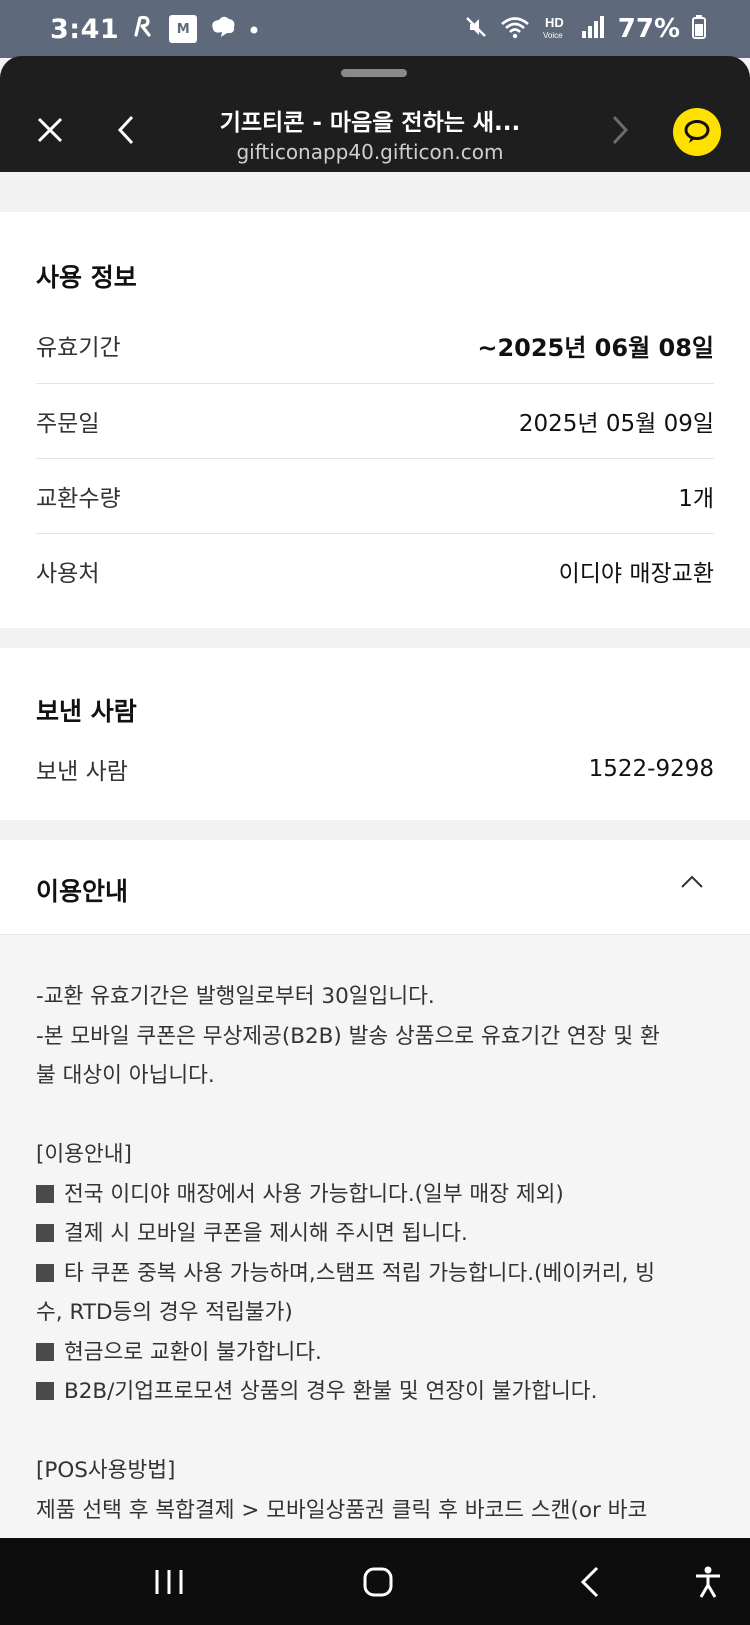 The image size is (750, 1625). I want to click on mute-icon, so click(476, 29).